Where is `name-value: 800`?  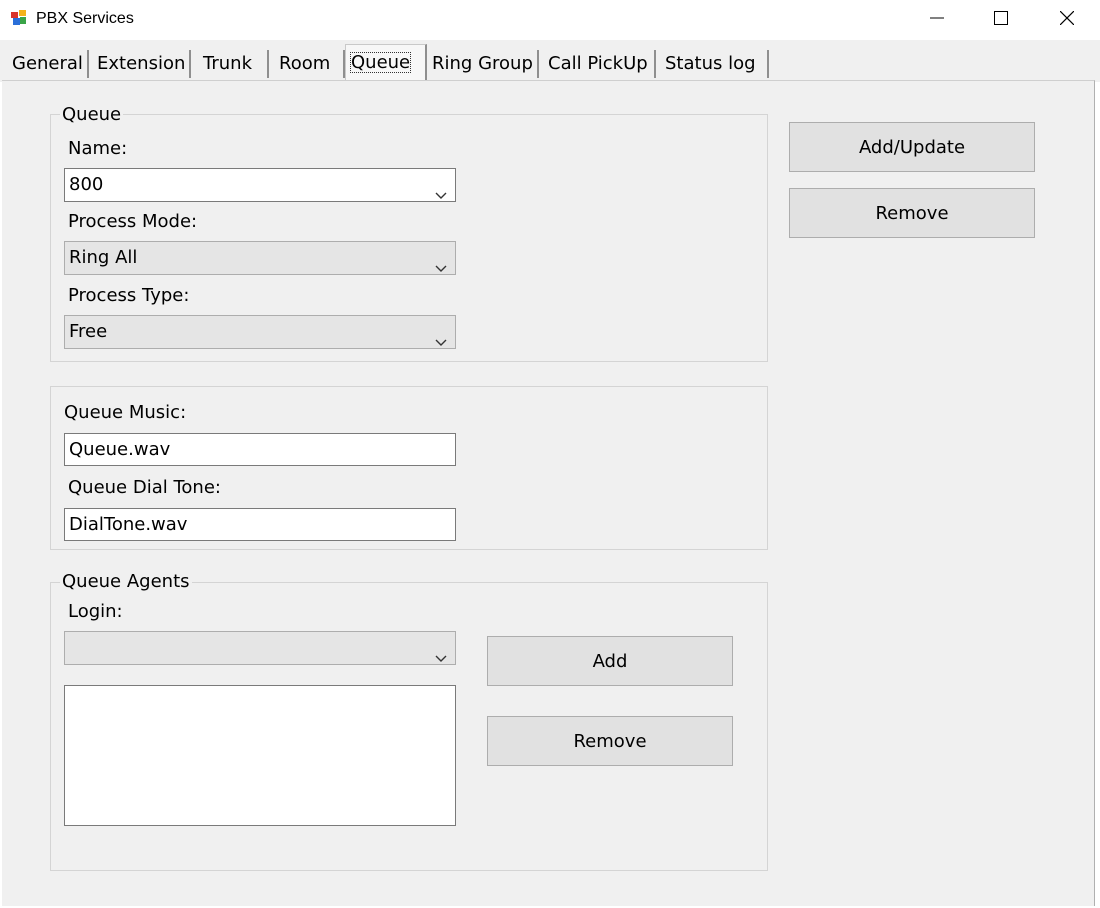
name-value: 800 is located at coordinates (86, 184).